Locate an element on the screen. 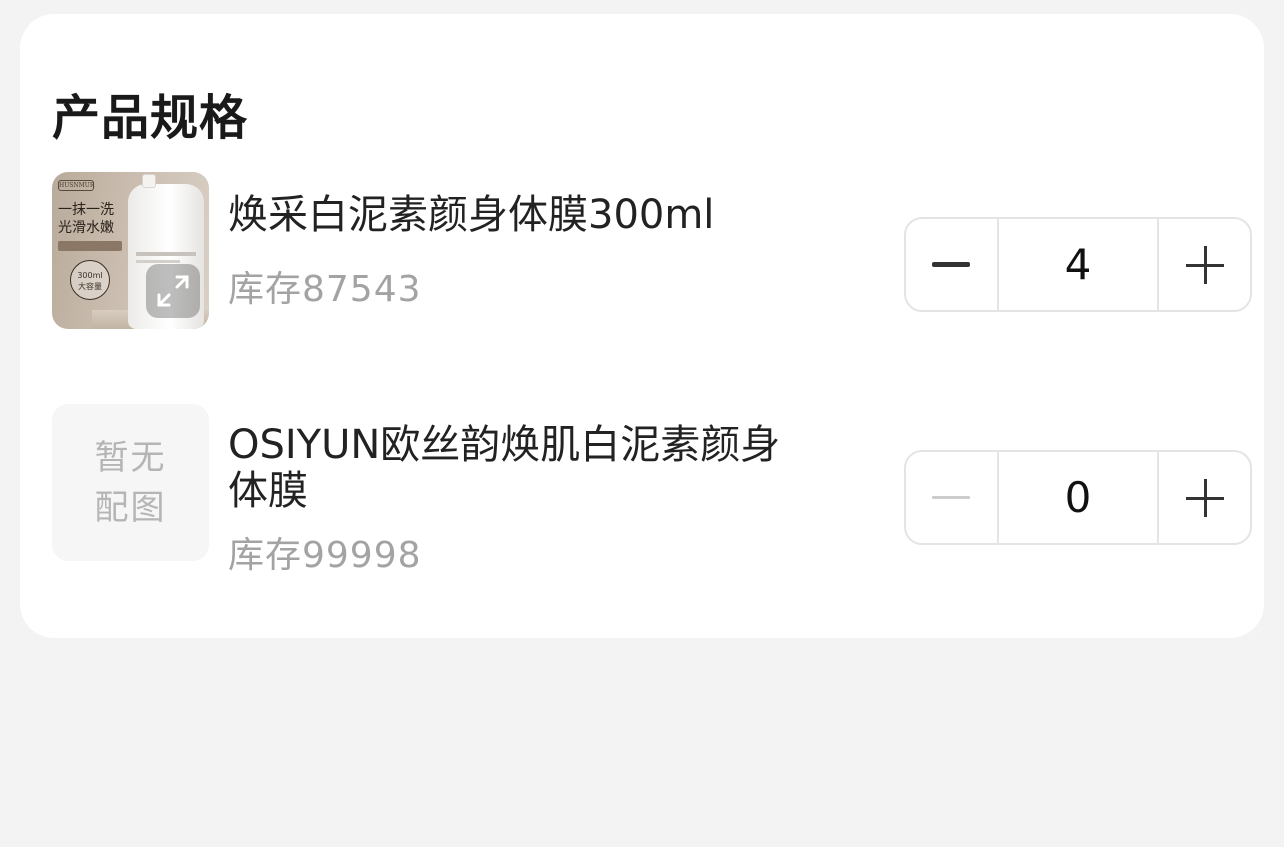  quantity-stepper: 4 is located at coordinates (1078, 264).